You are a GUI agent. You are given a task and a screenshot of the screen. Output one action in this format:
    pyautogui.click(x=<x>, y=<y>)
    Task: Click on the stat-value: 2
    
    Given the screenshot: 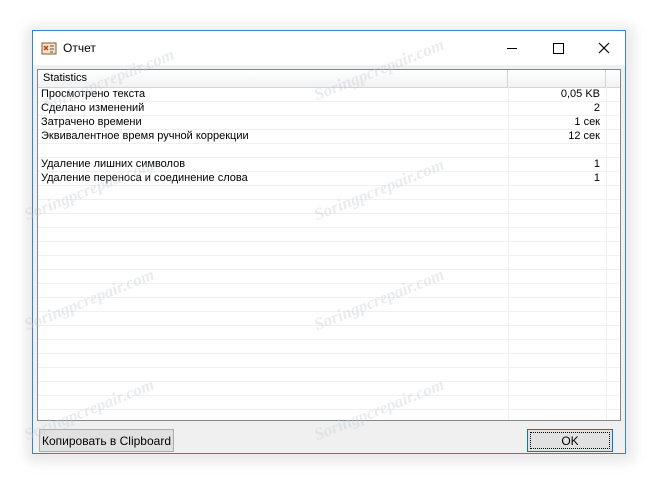 What is the action you would take?
    pyautogui.click(x=596, y=108)
    